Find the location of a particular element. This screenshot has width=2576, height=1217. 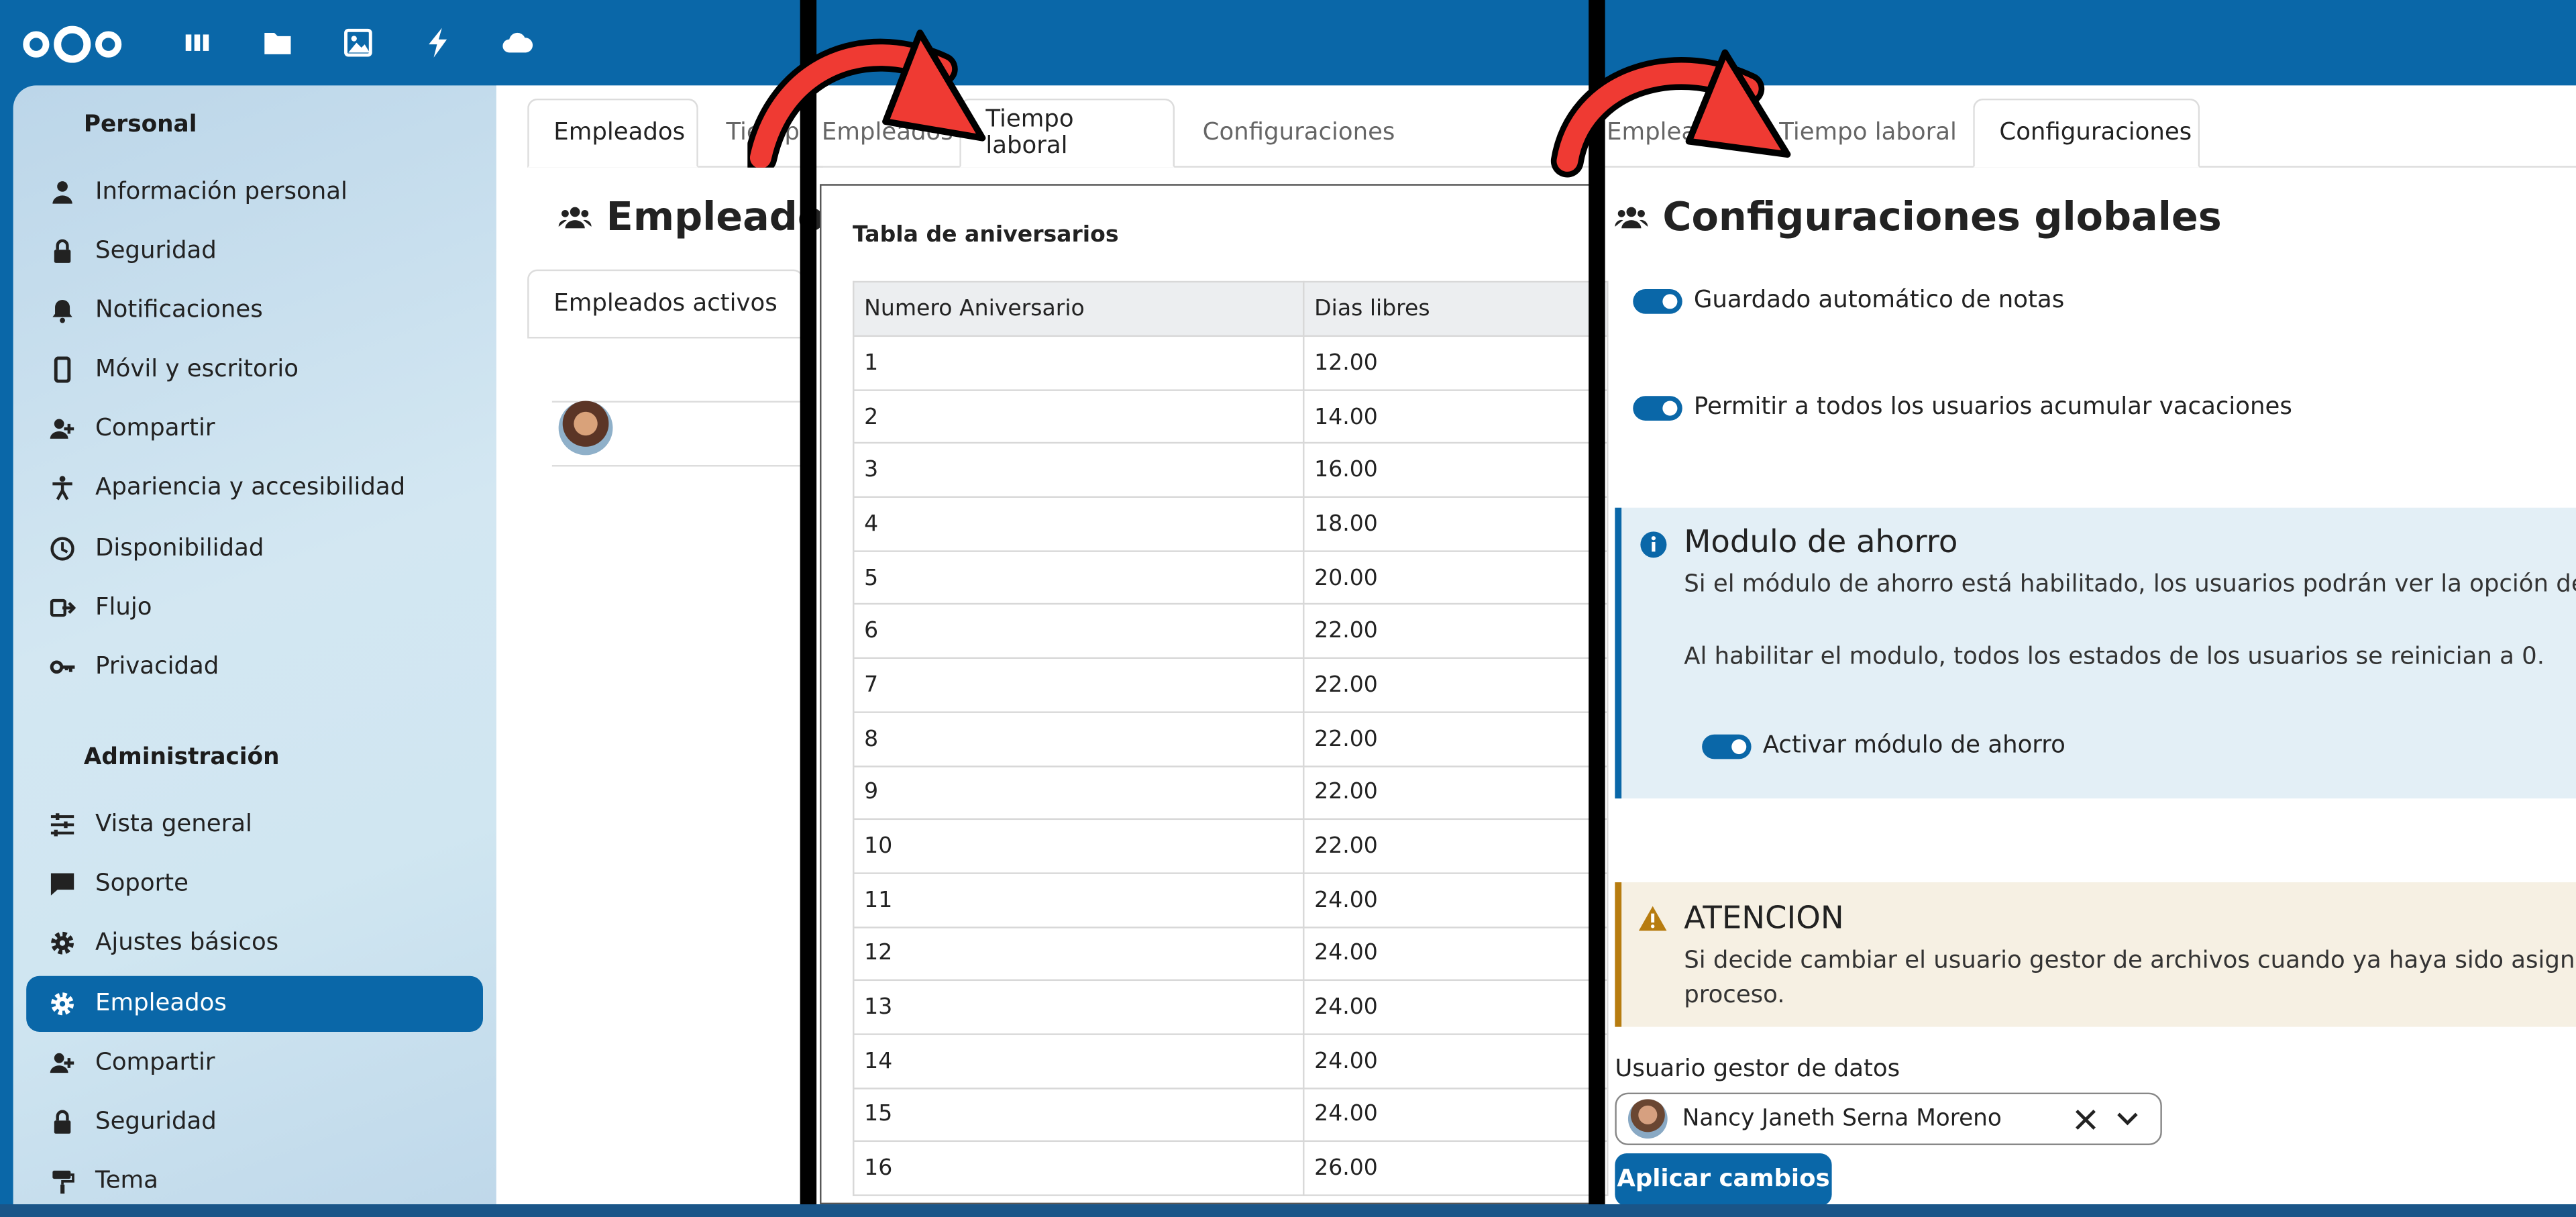

savings-toggle-label: Activar módulo de ahorro is located at coordinates (1913, 746).